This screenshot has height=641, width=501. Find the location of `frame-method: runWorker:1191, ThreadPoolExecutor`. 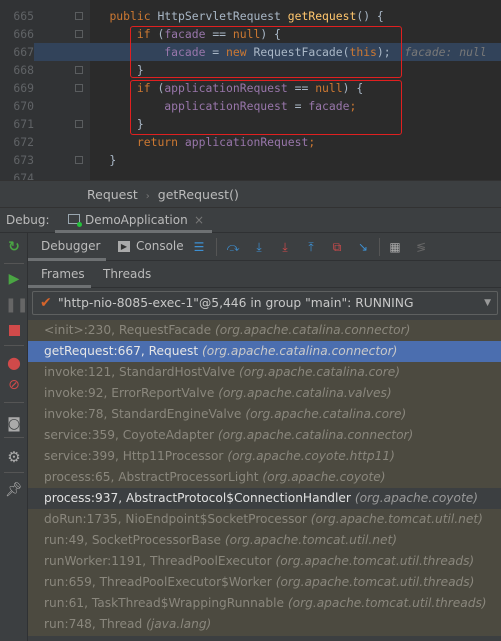

frame-method: runWorker:1191, ThreadPoolExecutor is located at coordinates (158, 561).